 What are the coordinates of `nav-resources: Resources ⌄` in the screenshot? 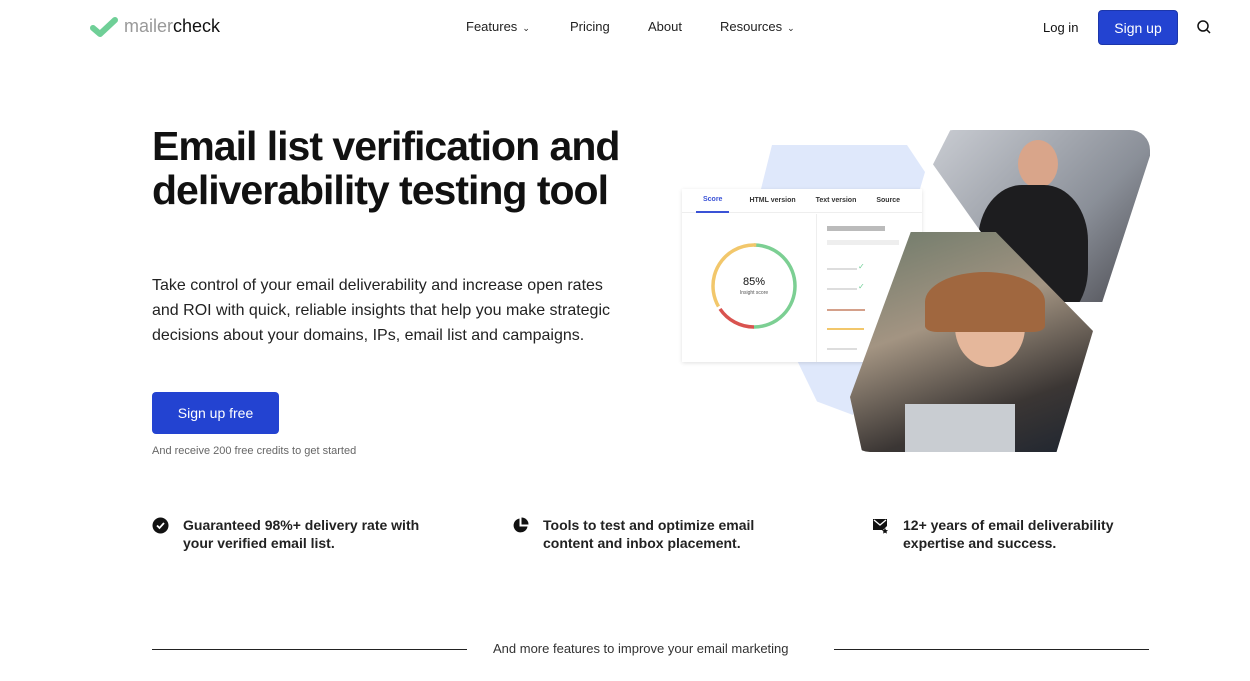 It's located at (757, 26).